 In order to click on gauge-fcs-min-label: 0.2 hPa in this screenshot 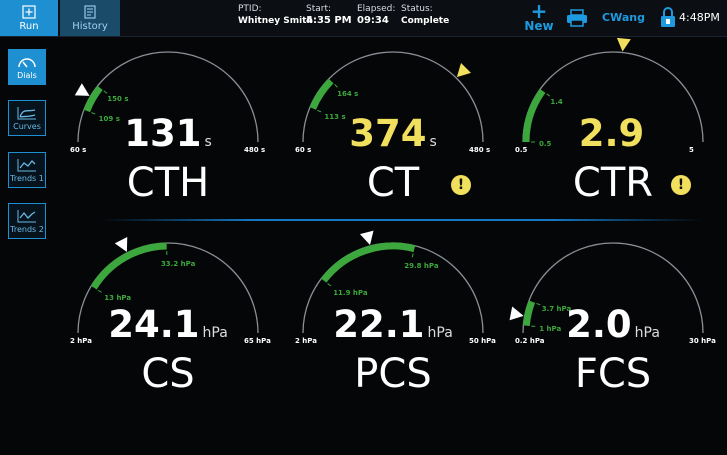, I will do `click(530, 341)`.